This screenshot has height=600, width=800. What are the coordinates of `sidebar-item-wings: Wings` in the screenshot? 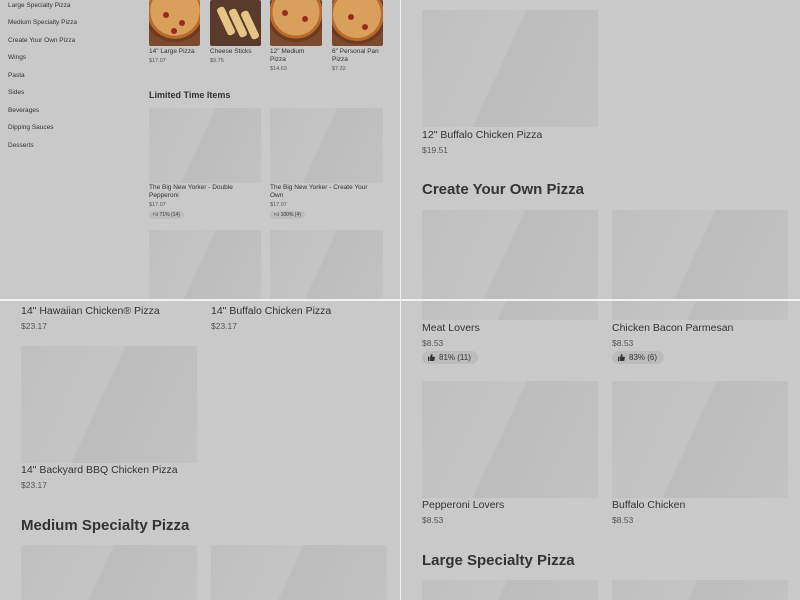 It's located at (17, 57).